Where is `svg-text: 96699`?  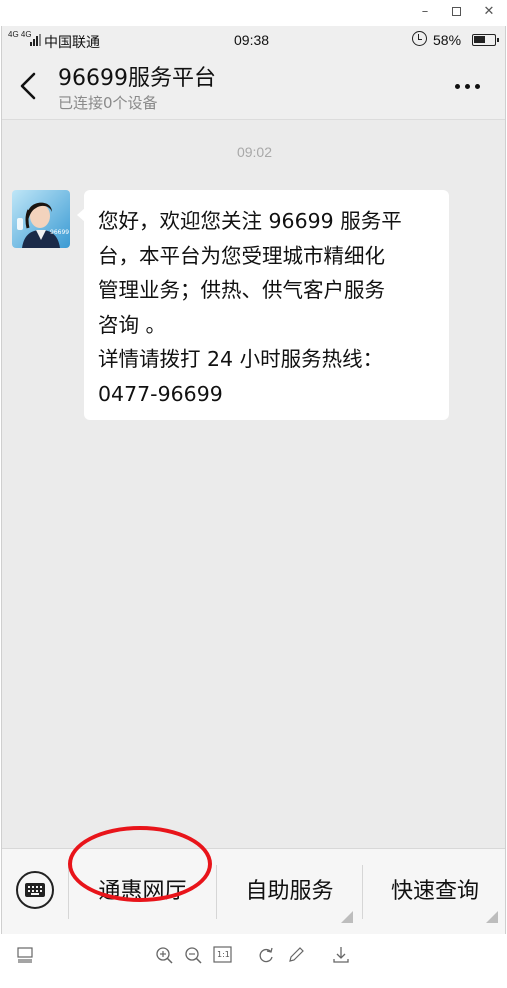 svg-text: 96699 is located at coordinates (59, 232).